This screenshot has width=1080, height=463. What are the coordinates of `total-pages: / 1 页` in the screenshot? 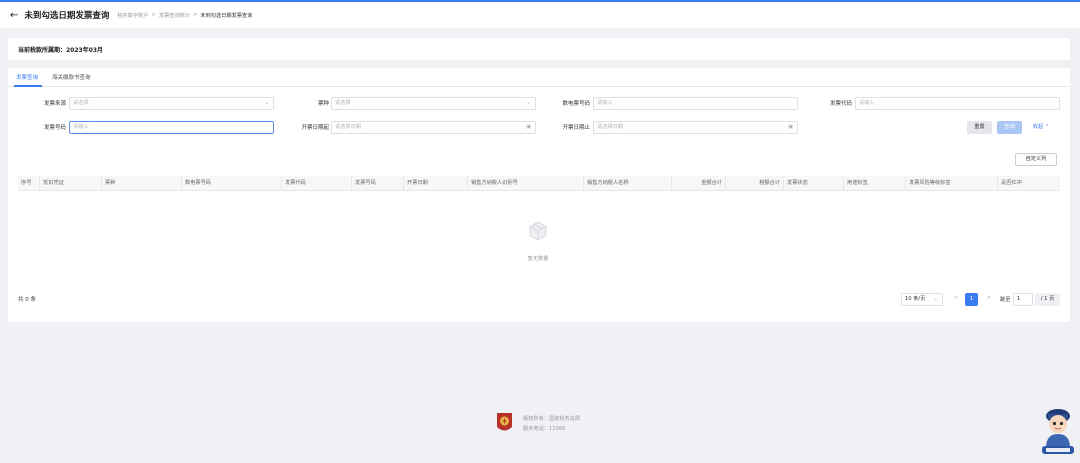 It's located at (1047, 299).